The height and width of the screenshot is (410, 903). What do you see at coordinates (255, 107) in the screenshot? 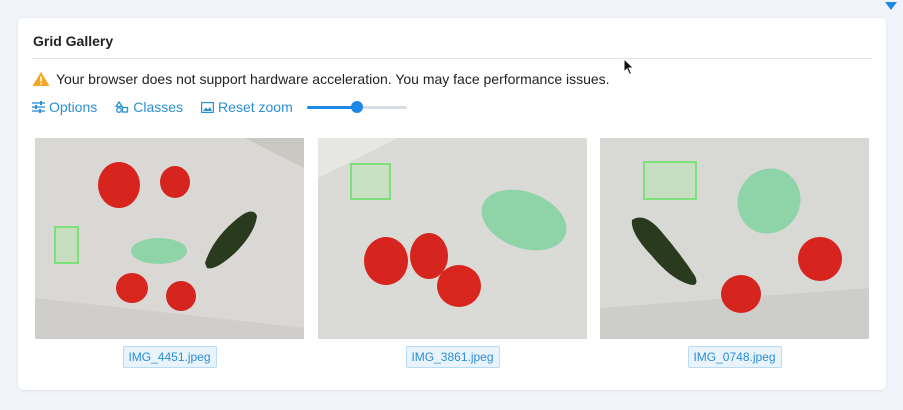
I see `reset-zoom-label: Reset zoom` at bounding box center [255, 107].